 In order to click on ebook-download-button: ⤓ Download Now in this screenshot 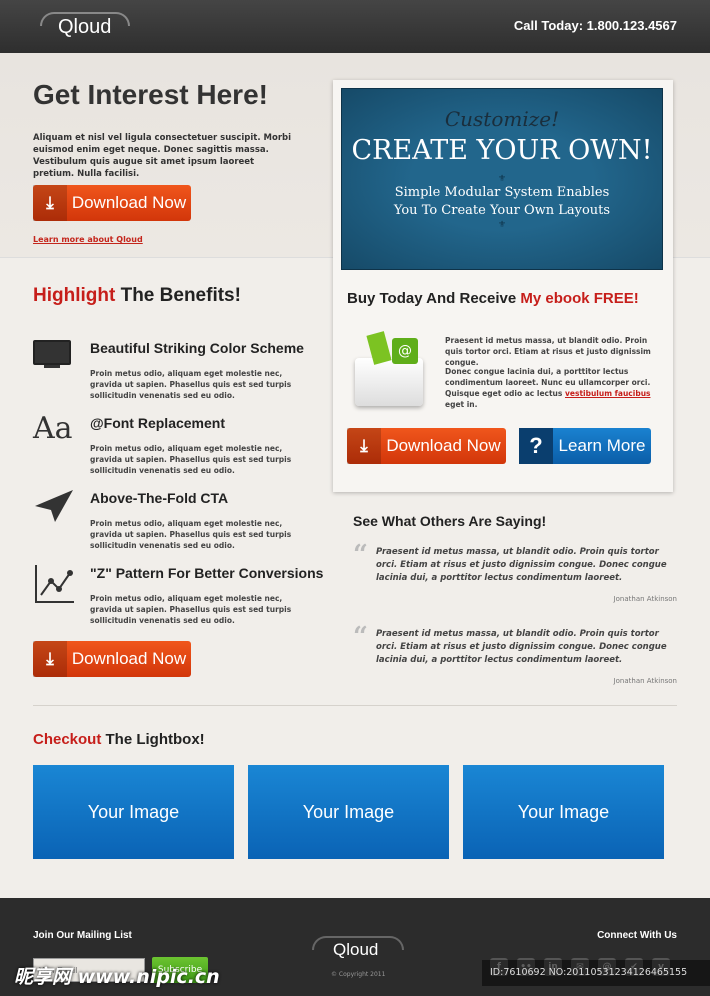, I will do `click(426, 446)`.